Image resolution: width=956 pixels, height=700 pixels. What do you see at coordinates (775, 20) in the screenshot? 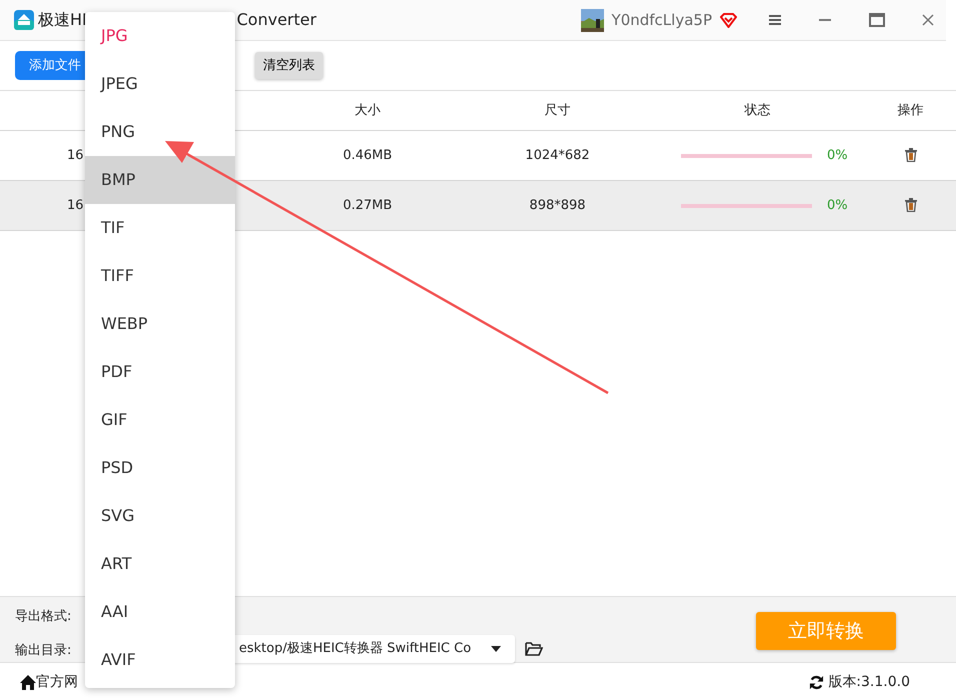
I see `menu-icon` at bounding box center [775, 20].